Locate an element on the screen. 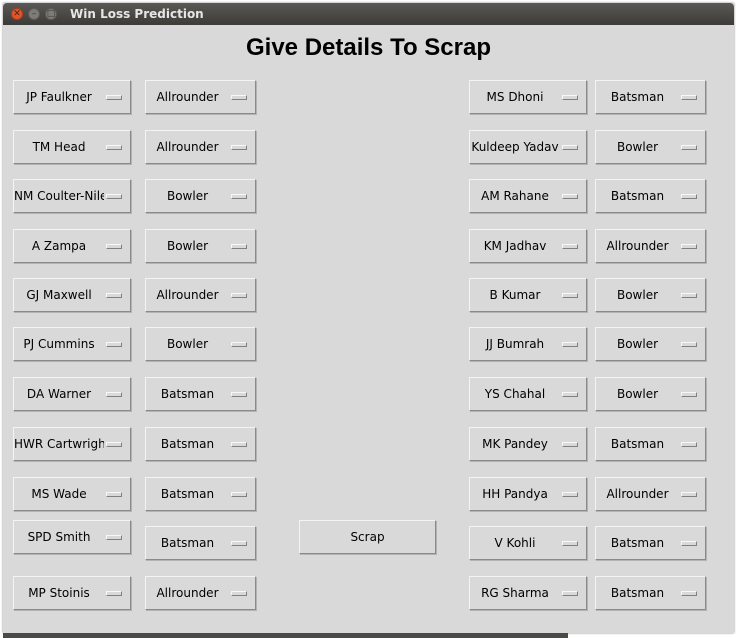 The height and width of the screenshot is (638, 738). dropdown-value: JJ Bumrah is located at coordinates (515, 344).